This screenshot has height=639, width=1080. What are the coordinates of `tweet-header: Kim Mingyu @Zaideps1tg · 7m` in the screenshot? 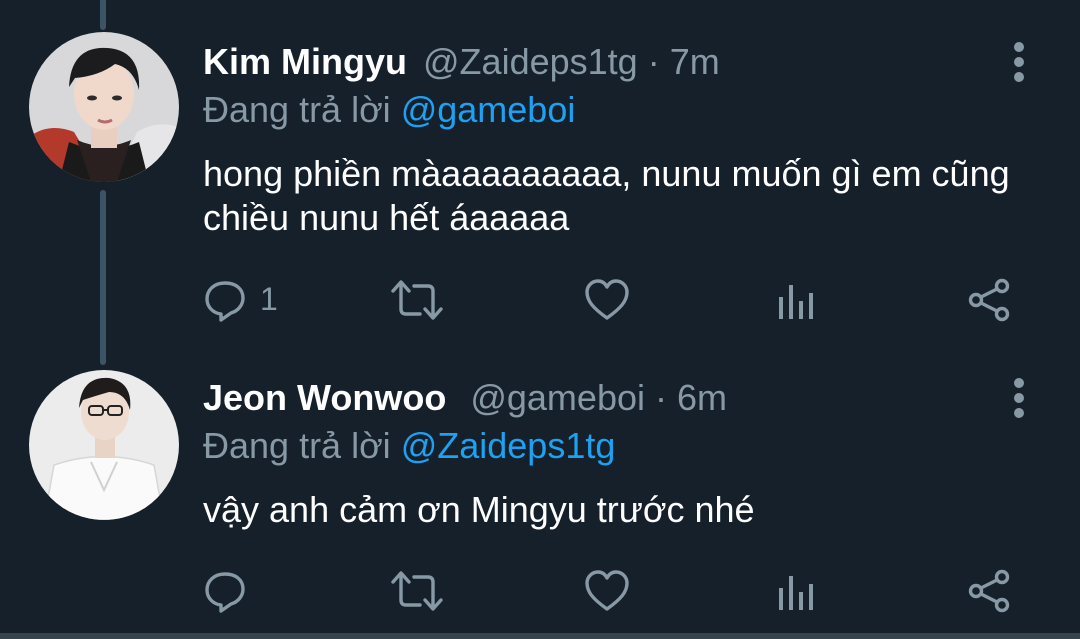 It's located at (461, 62).